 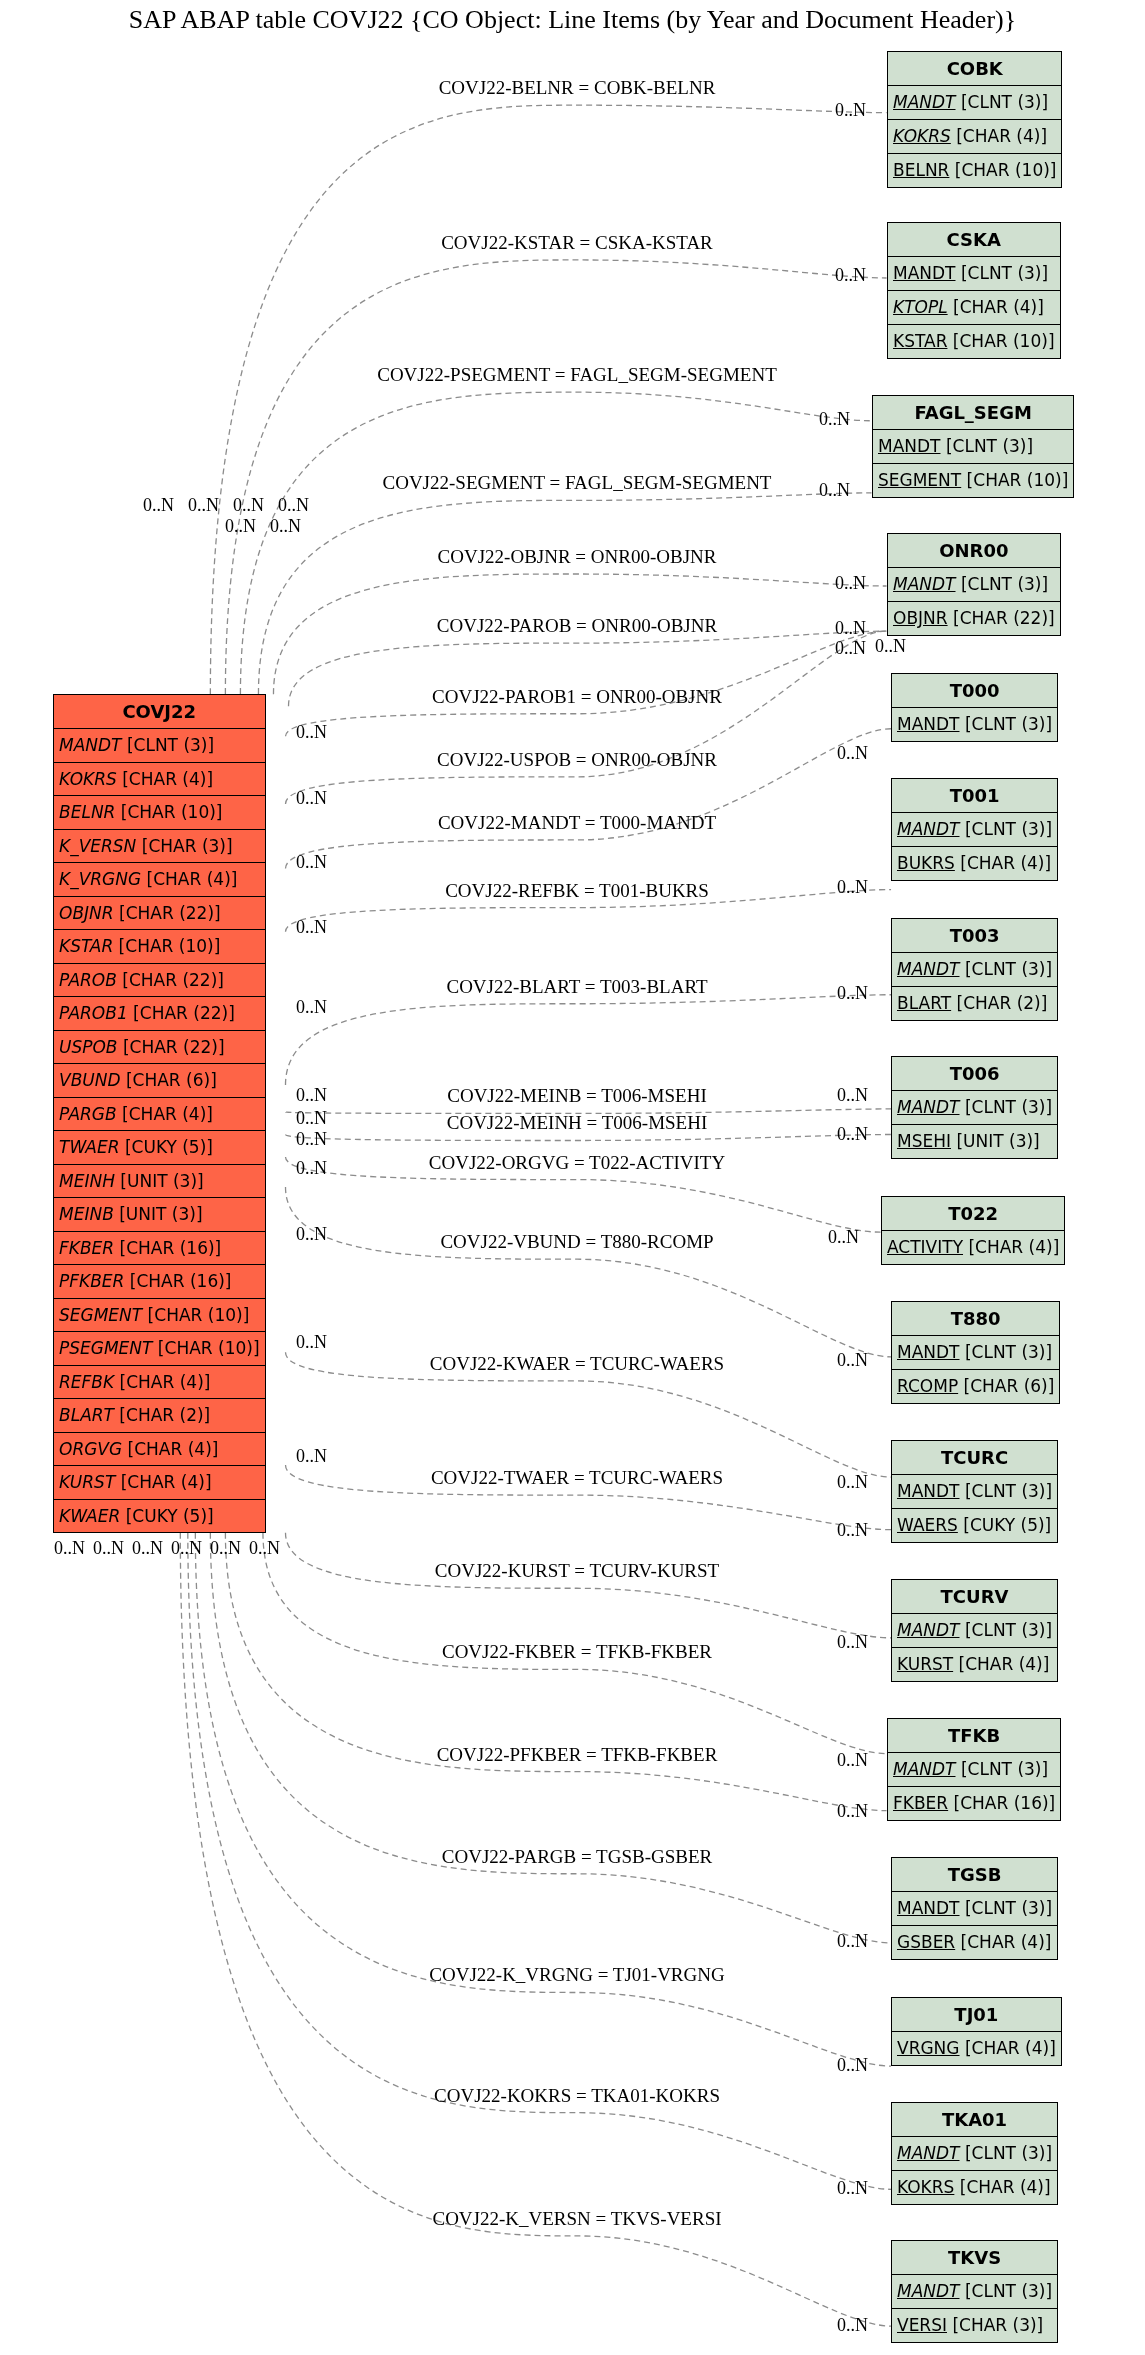 What do you see at coordinates (577, 1571) in the screenshot?
I see `relation-label: COVJ22-KURST = TCURV-KURST` at bounding box center [577, 1571].